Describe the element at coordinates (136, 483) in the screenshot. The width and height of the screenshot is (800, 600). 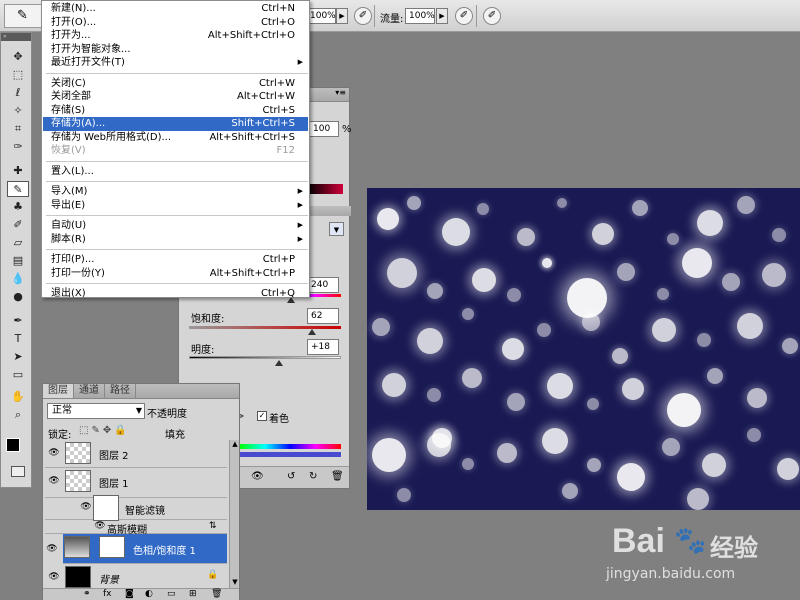
I see `layer-row: 👁 图层 1` at that location.